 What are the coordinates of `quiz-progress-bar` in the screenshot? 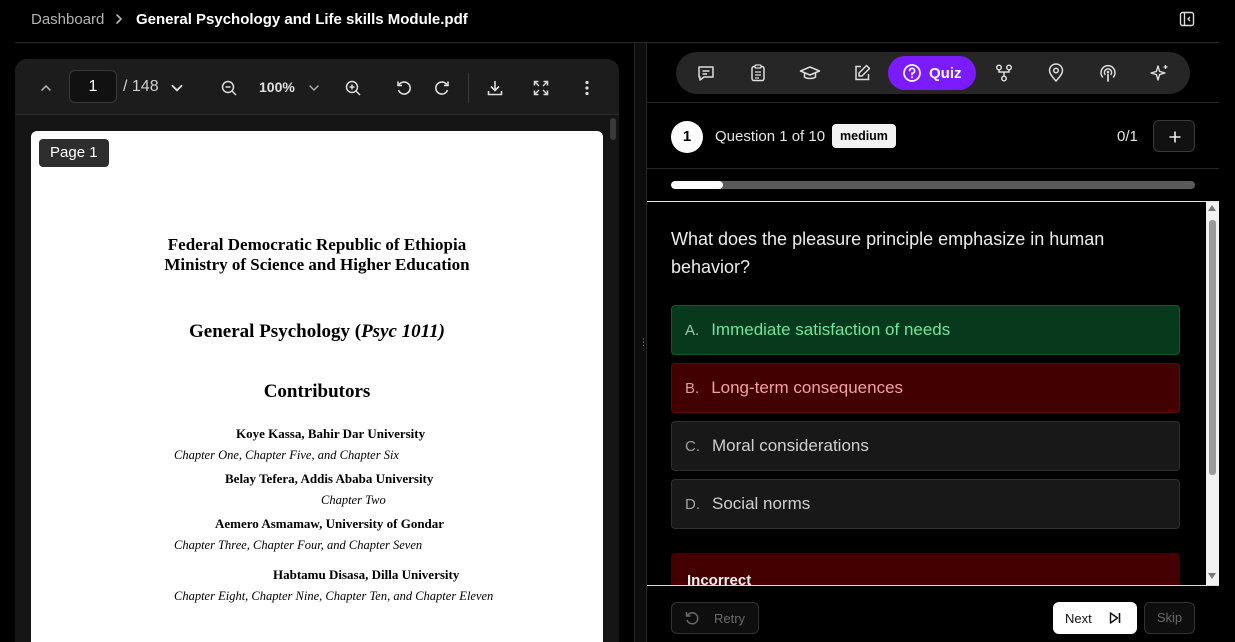 It's located at (933, 185).